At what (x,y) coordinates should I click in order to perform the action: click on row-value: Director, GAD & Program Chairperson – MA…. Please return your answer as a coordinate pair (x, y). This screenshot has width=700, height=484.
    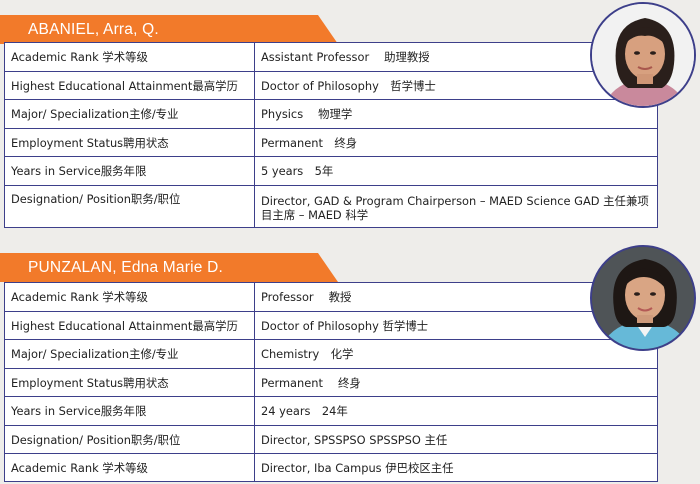
    Looking at the image, I should click on (456, 206).